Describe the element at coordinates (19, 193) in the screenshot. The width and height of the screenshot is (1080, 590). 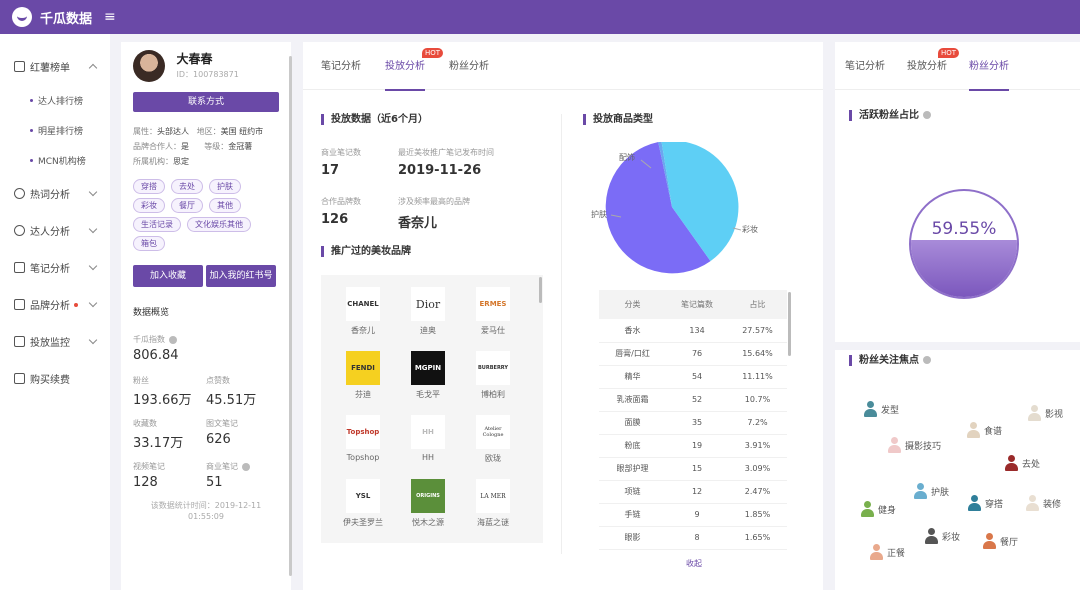
I see `flame-icon` at that location.